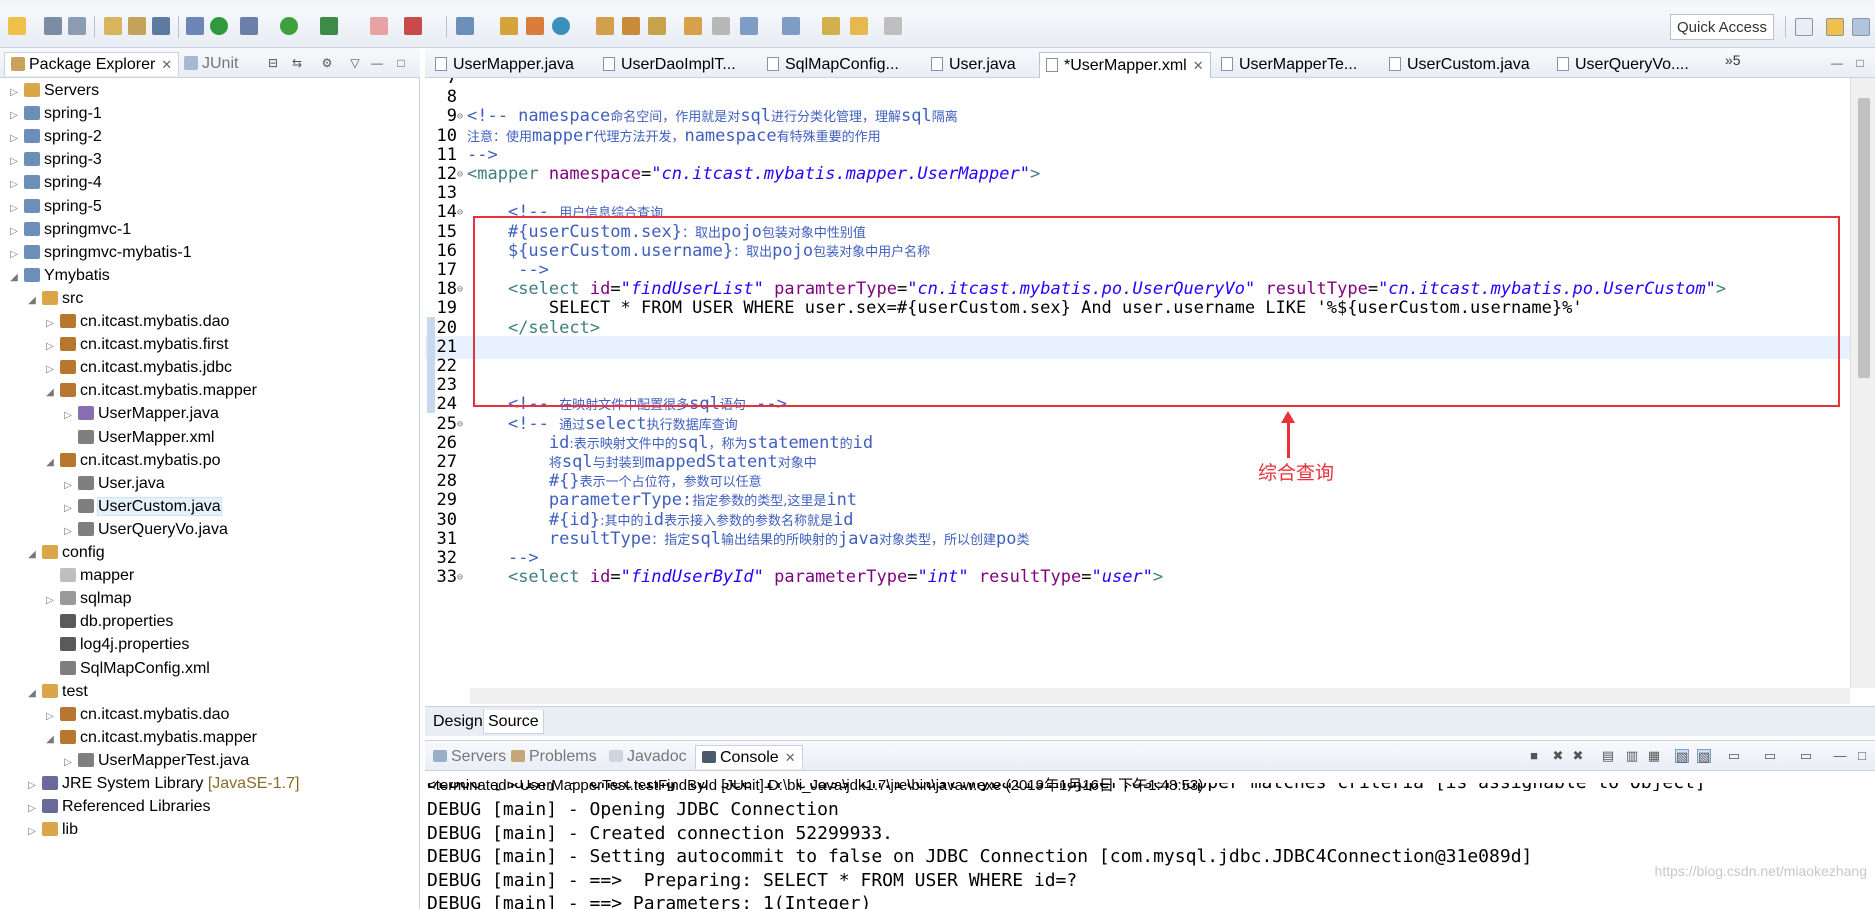 This screenshot has width=1875, height=909. I want to click on terminal-icon, so click(161, 26).